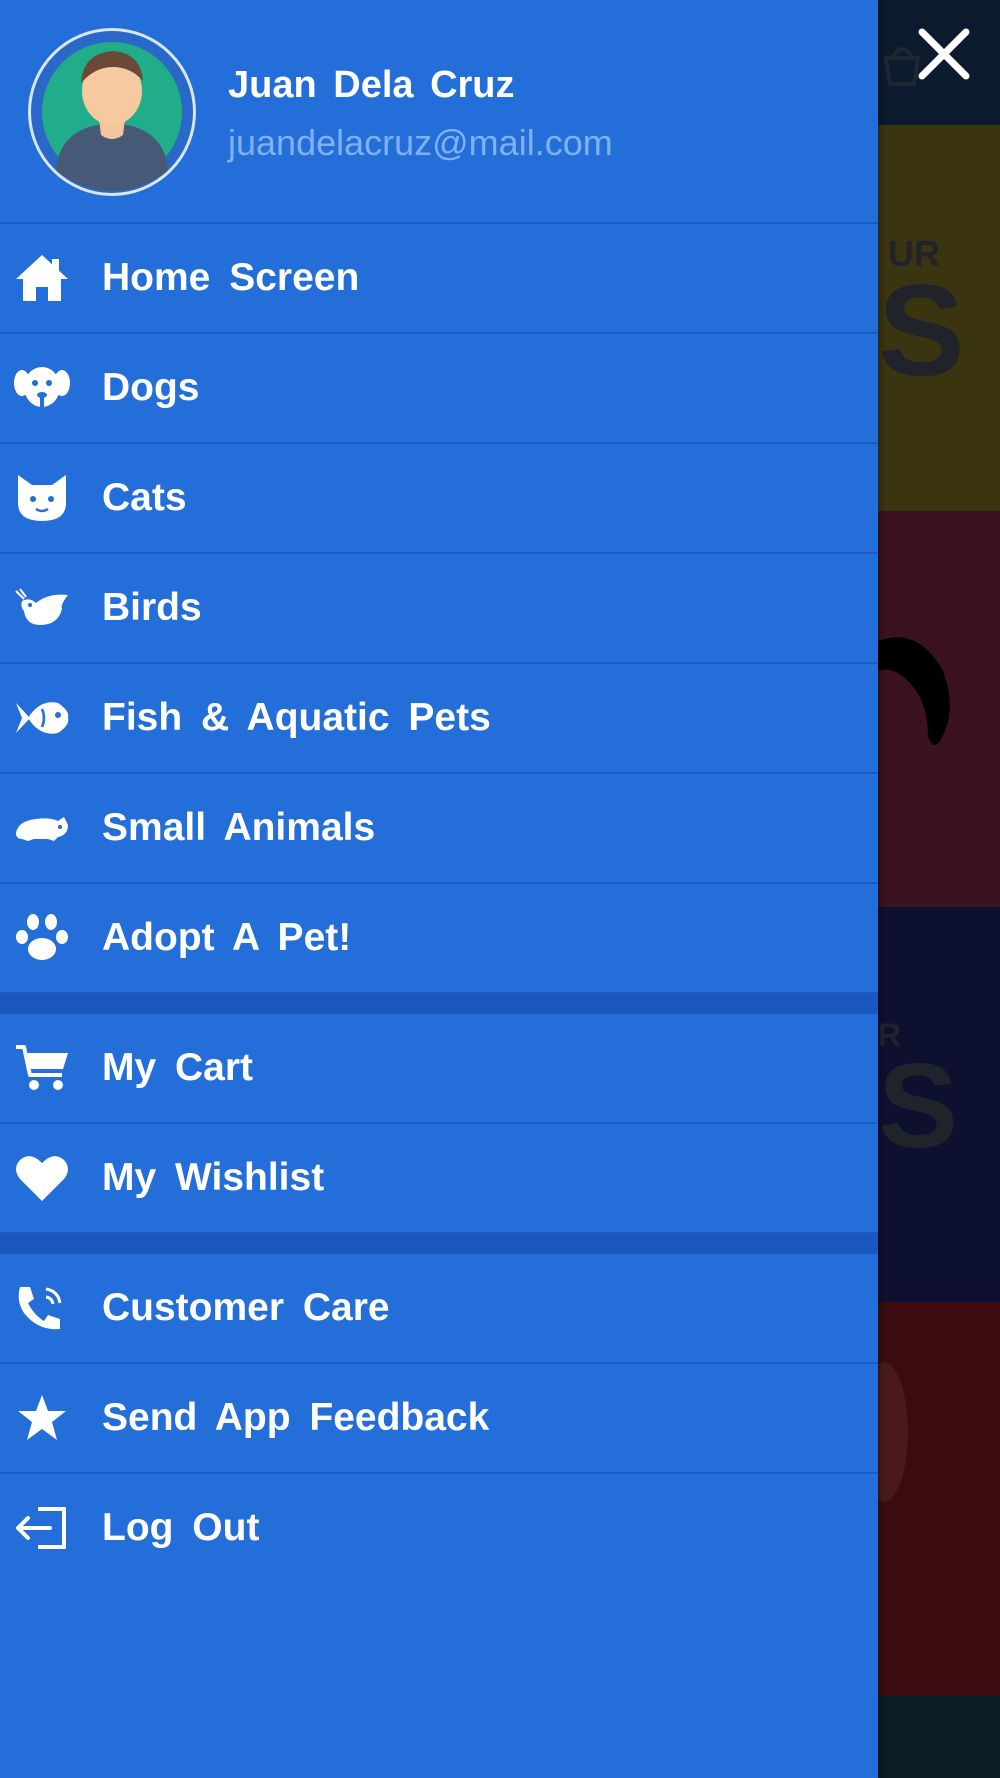 The image size is (1000, 1778). I want to click on small-animal-icon, so click(42, 828).